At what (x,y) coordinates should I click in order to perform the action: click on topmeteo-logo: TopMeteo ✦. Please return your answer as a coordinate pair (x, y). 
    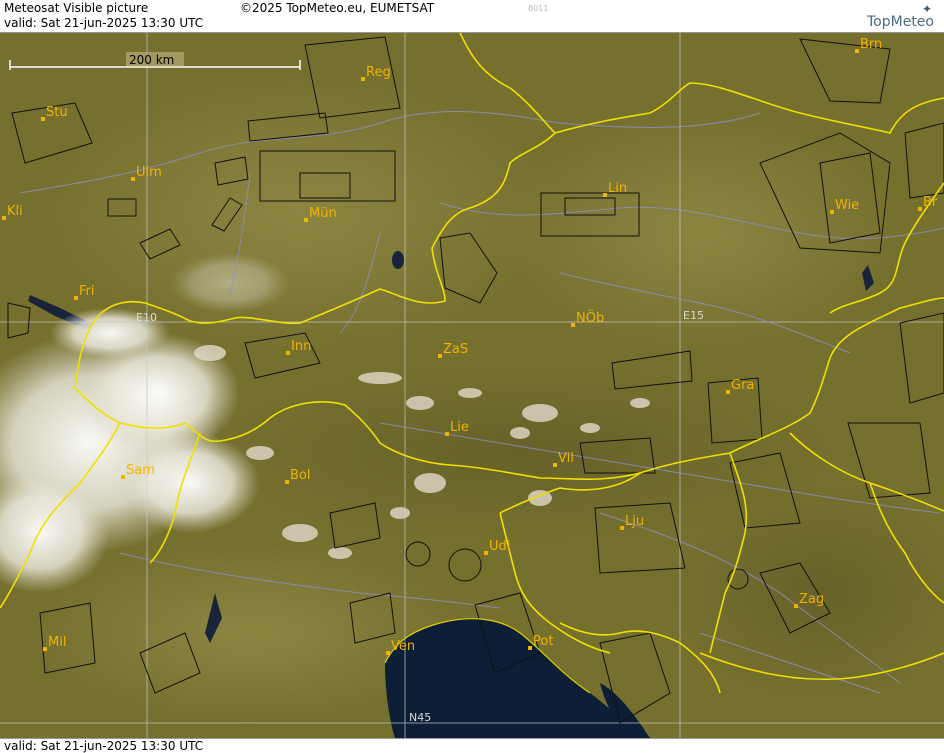
    Looking at the image, I should click on (900, 16).